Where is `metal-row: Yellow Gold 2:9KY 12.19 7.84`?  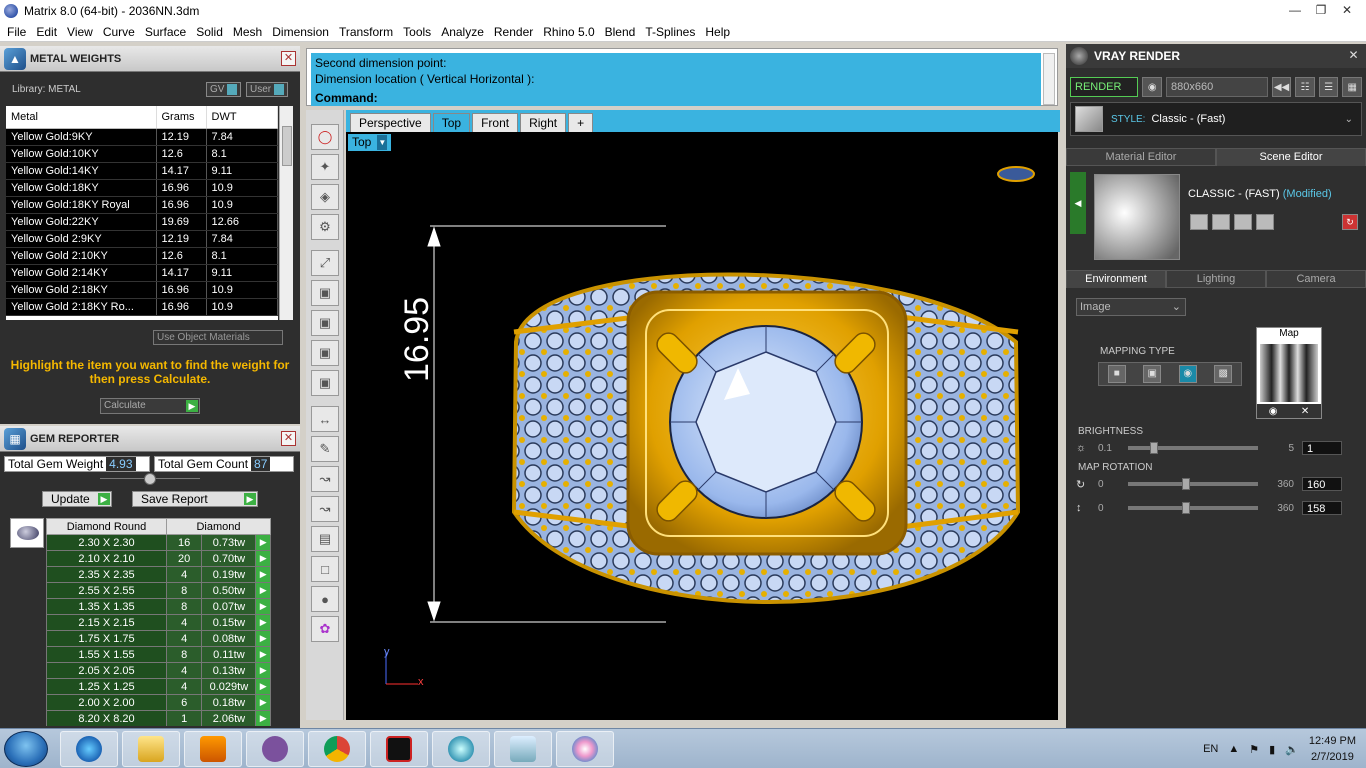
metal-row: Yellow Gold 2:9KY 12.19 7.84 is located at coordinates (142, 239).